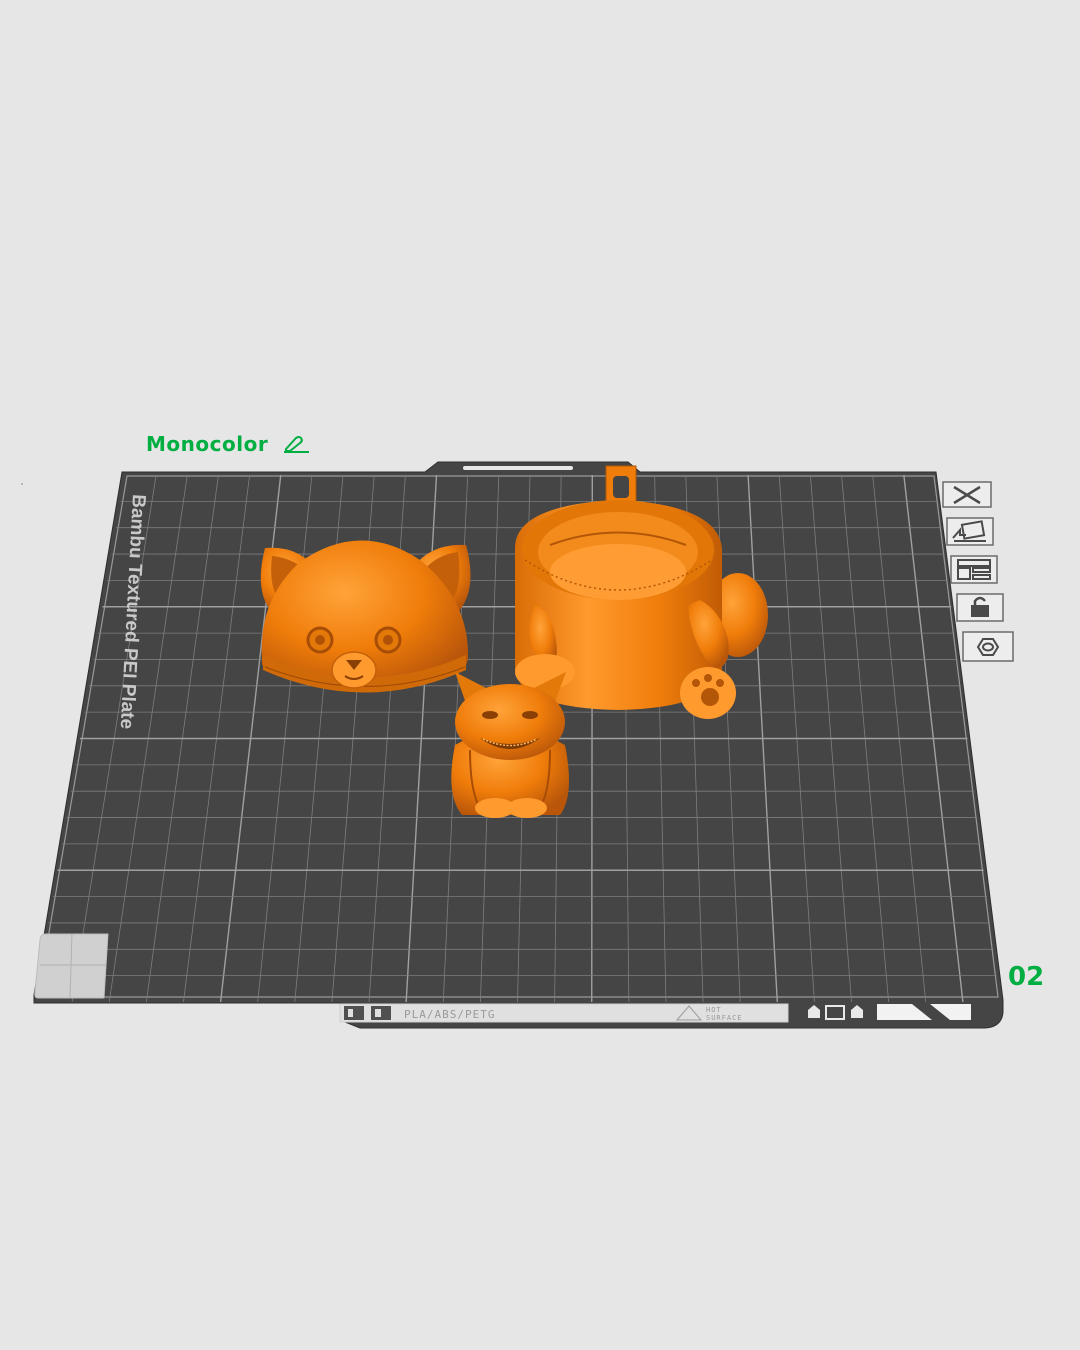 The width and height of the screenshot is (1080, 1350). What do you see at coordinates (518, 468) in the screenshot?
I see `plate-handle` at bounding box center [518, 468].